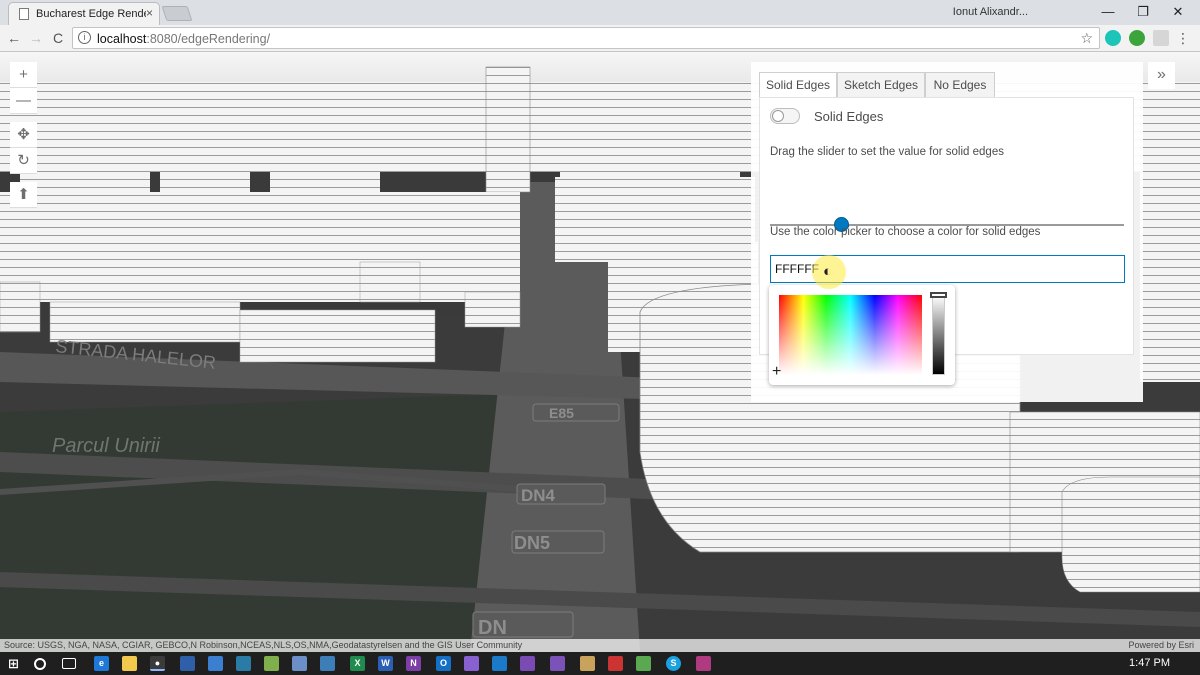 This screenshot has width=1200, height=675. Describe the element at coordinates (538, 495) in the screenshot. I see `road-dn4-label: DN4` at that location.